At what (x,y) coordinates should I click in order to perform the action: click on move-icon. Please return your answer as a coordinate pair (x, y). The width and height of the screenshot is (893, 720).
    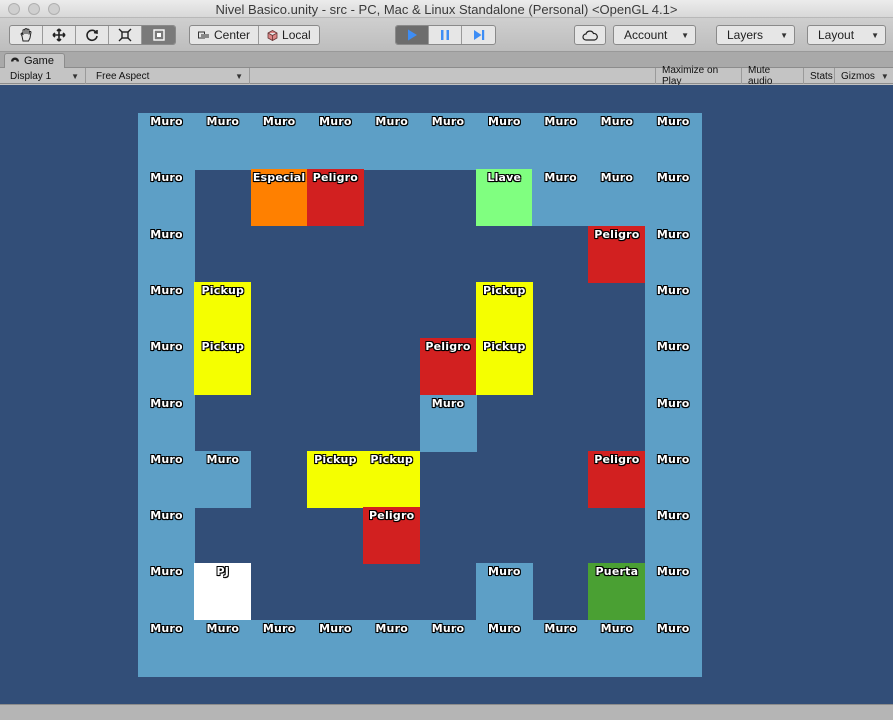
    Looking at the image, I should click on (59, 35).